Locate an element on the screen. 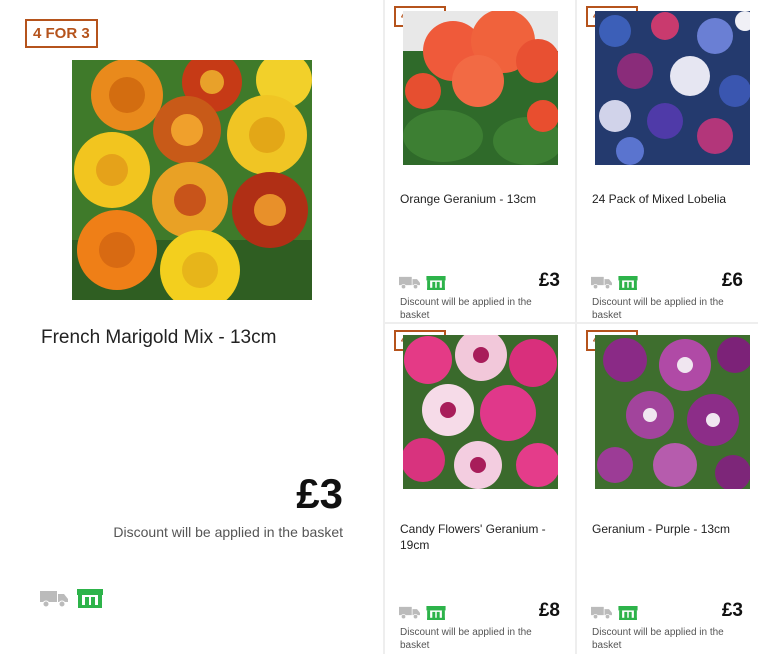  orange-geranium-photo is located at coordinates (480, 88).